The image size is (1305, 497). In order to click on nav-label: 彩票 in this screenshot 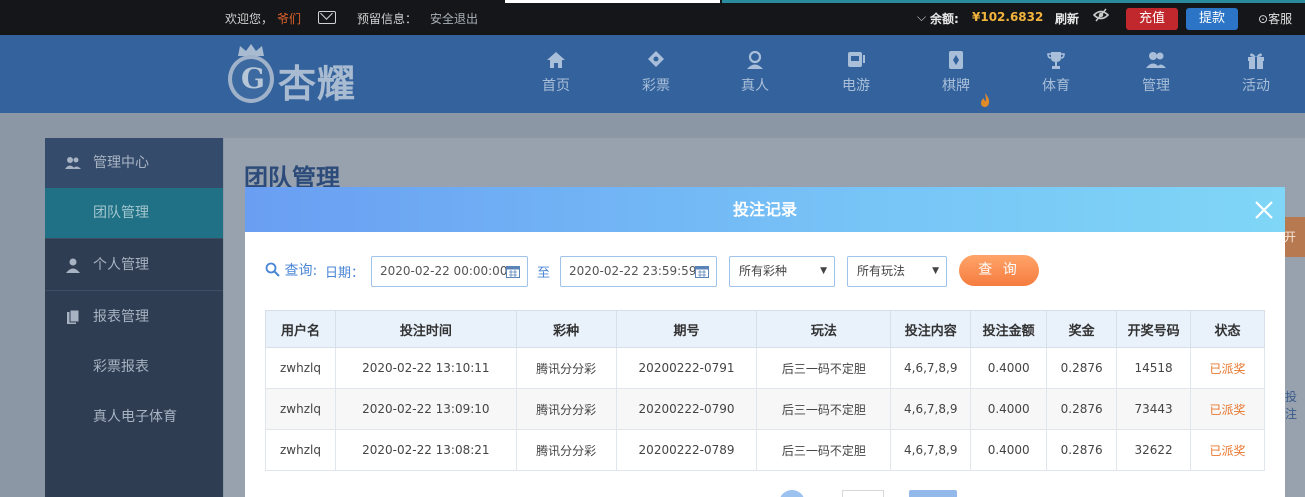, I will do `click(656, 86)`.